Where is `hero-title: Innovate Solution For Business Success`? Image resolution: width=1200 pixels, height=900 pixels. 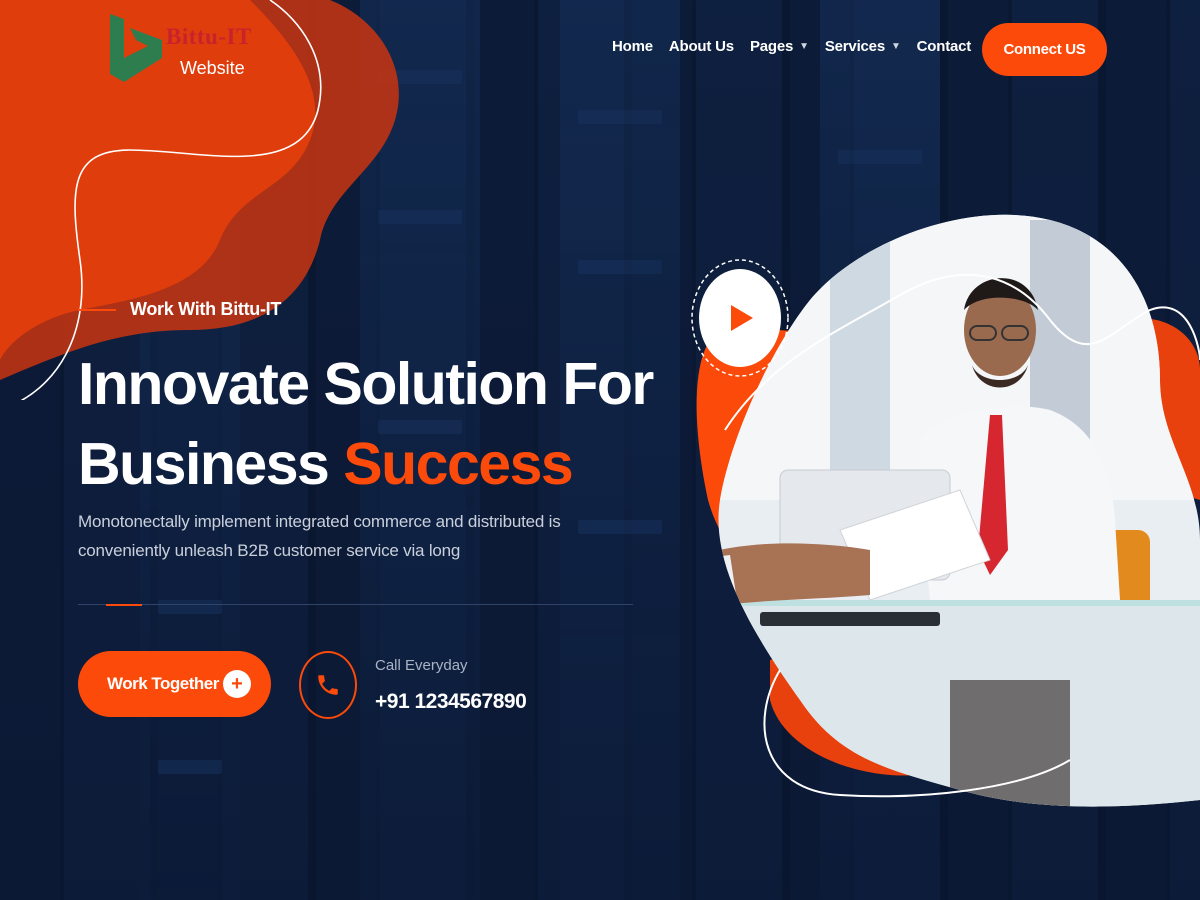 hero-title: Innovate Solution For Business Success is located at coordinates (378, 424).